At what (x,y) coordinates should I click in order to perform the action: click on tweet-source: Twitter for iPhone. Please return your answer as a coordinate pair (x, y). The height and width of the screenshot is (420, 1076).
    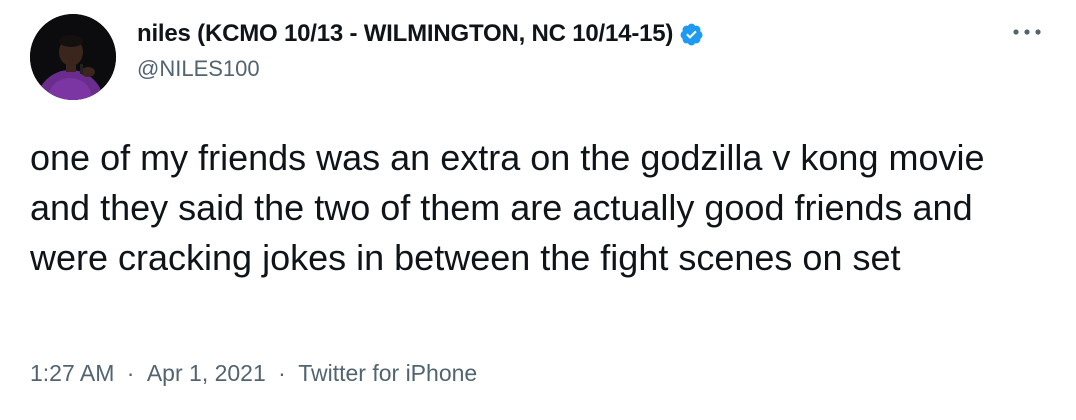
    Looking at the image, I should click on (387, 373).